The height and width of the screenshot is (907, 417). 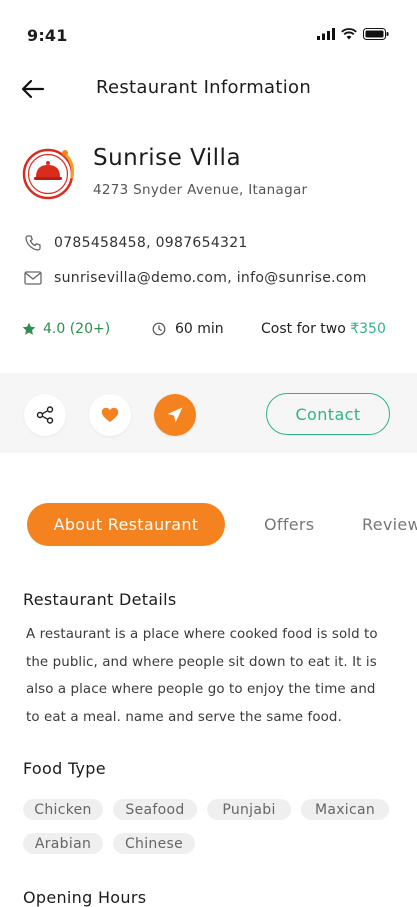 I want to click on opening-hours-heading: Opening Hours, so click(x=85, y=897).